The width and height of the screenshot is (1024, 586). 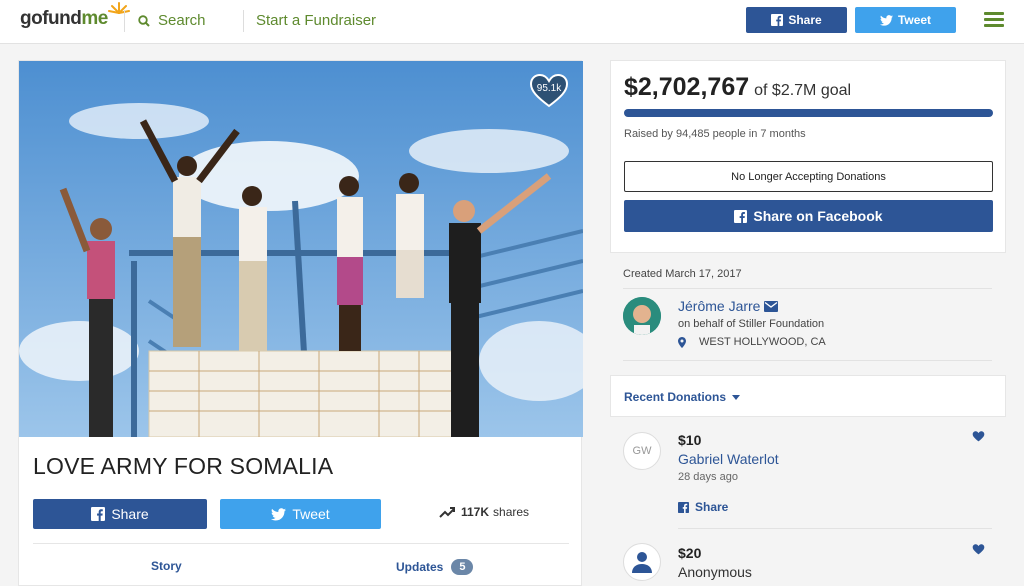 I want to click on envelope-icon, so click(x=771, y=306).